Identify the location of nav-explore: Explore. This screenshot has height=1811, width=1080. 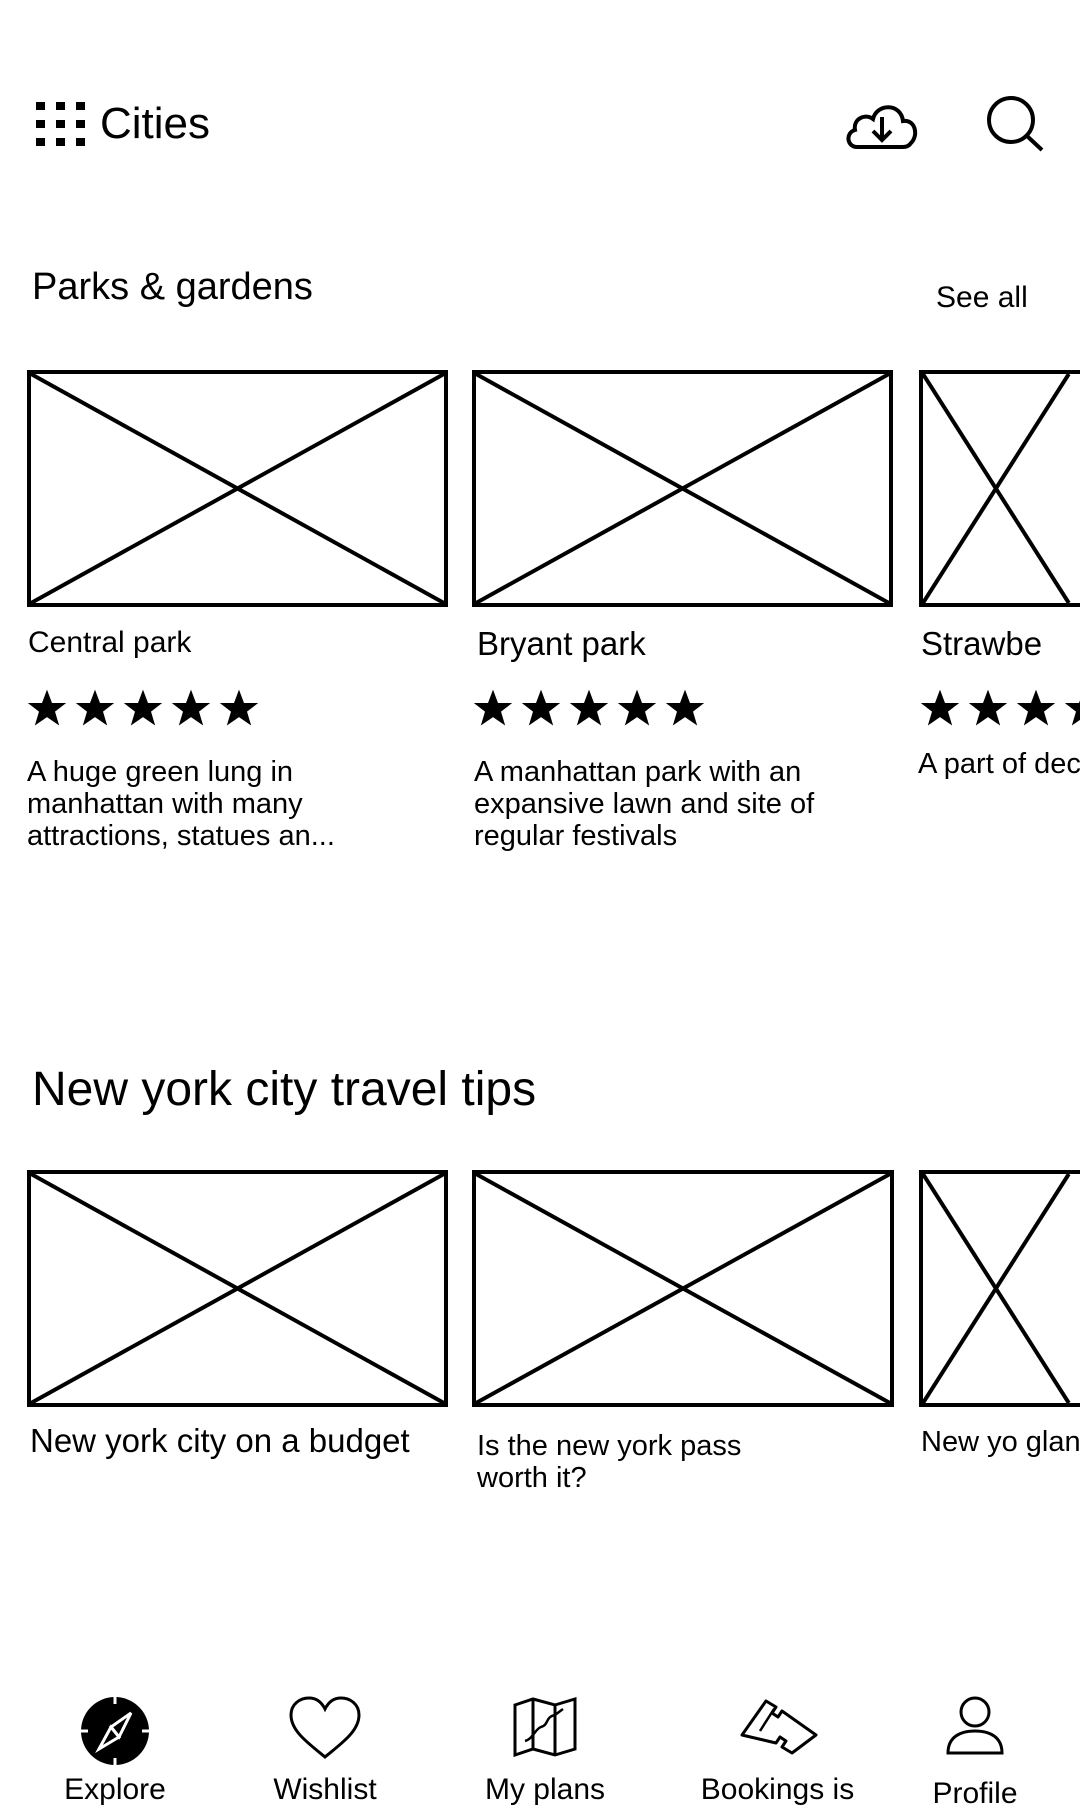
(115, 1750).